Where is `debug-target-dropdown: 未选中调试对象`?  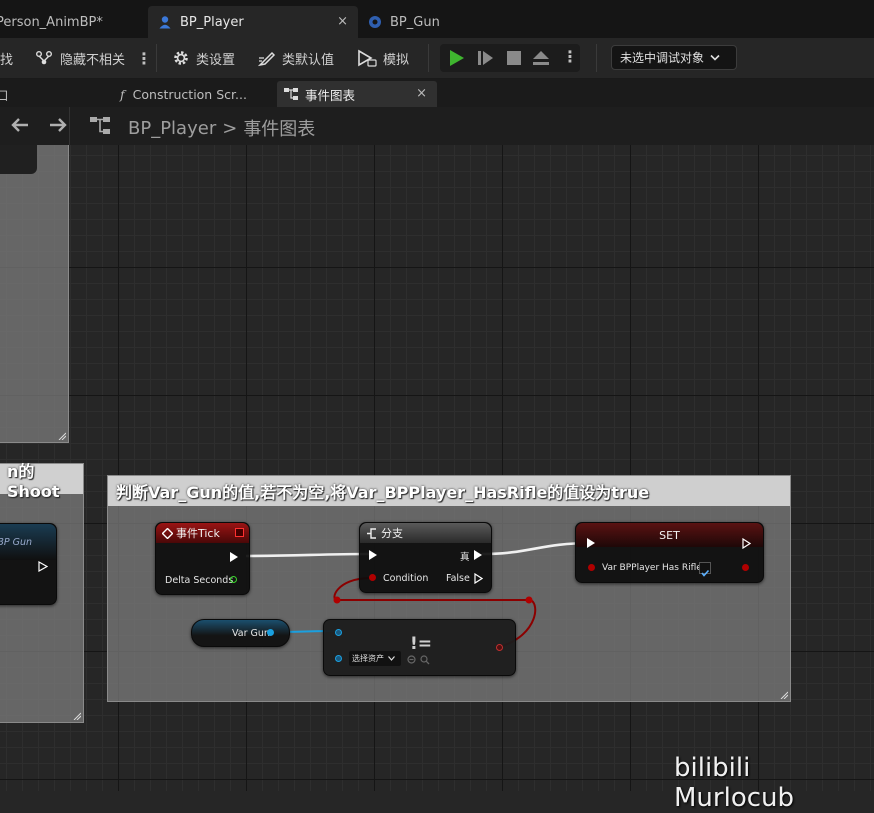
debug-target-dropdown: 未选中调试对象 is located at coordinates (674, 57).